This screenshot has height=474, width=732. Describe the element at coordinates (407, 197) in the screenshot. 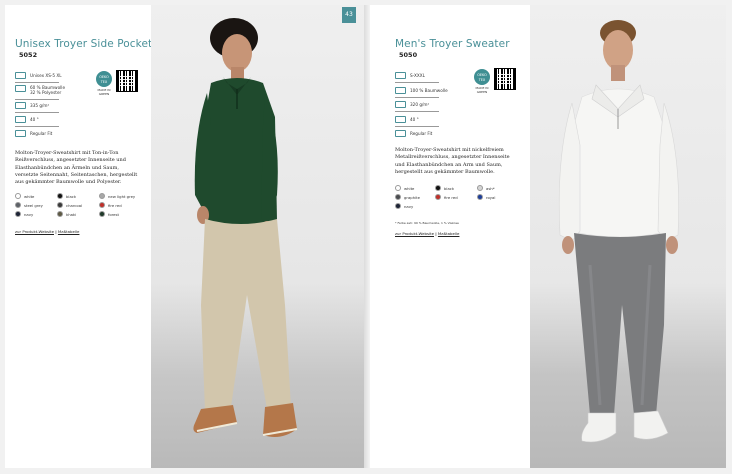

I see `swatch-graphite: graphite` at that location.